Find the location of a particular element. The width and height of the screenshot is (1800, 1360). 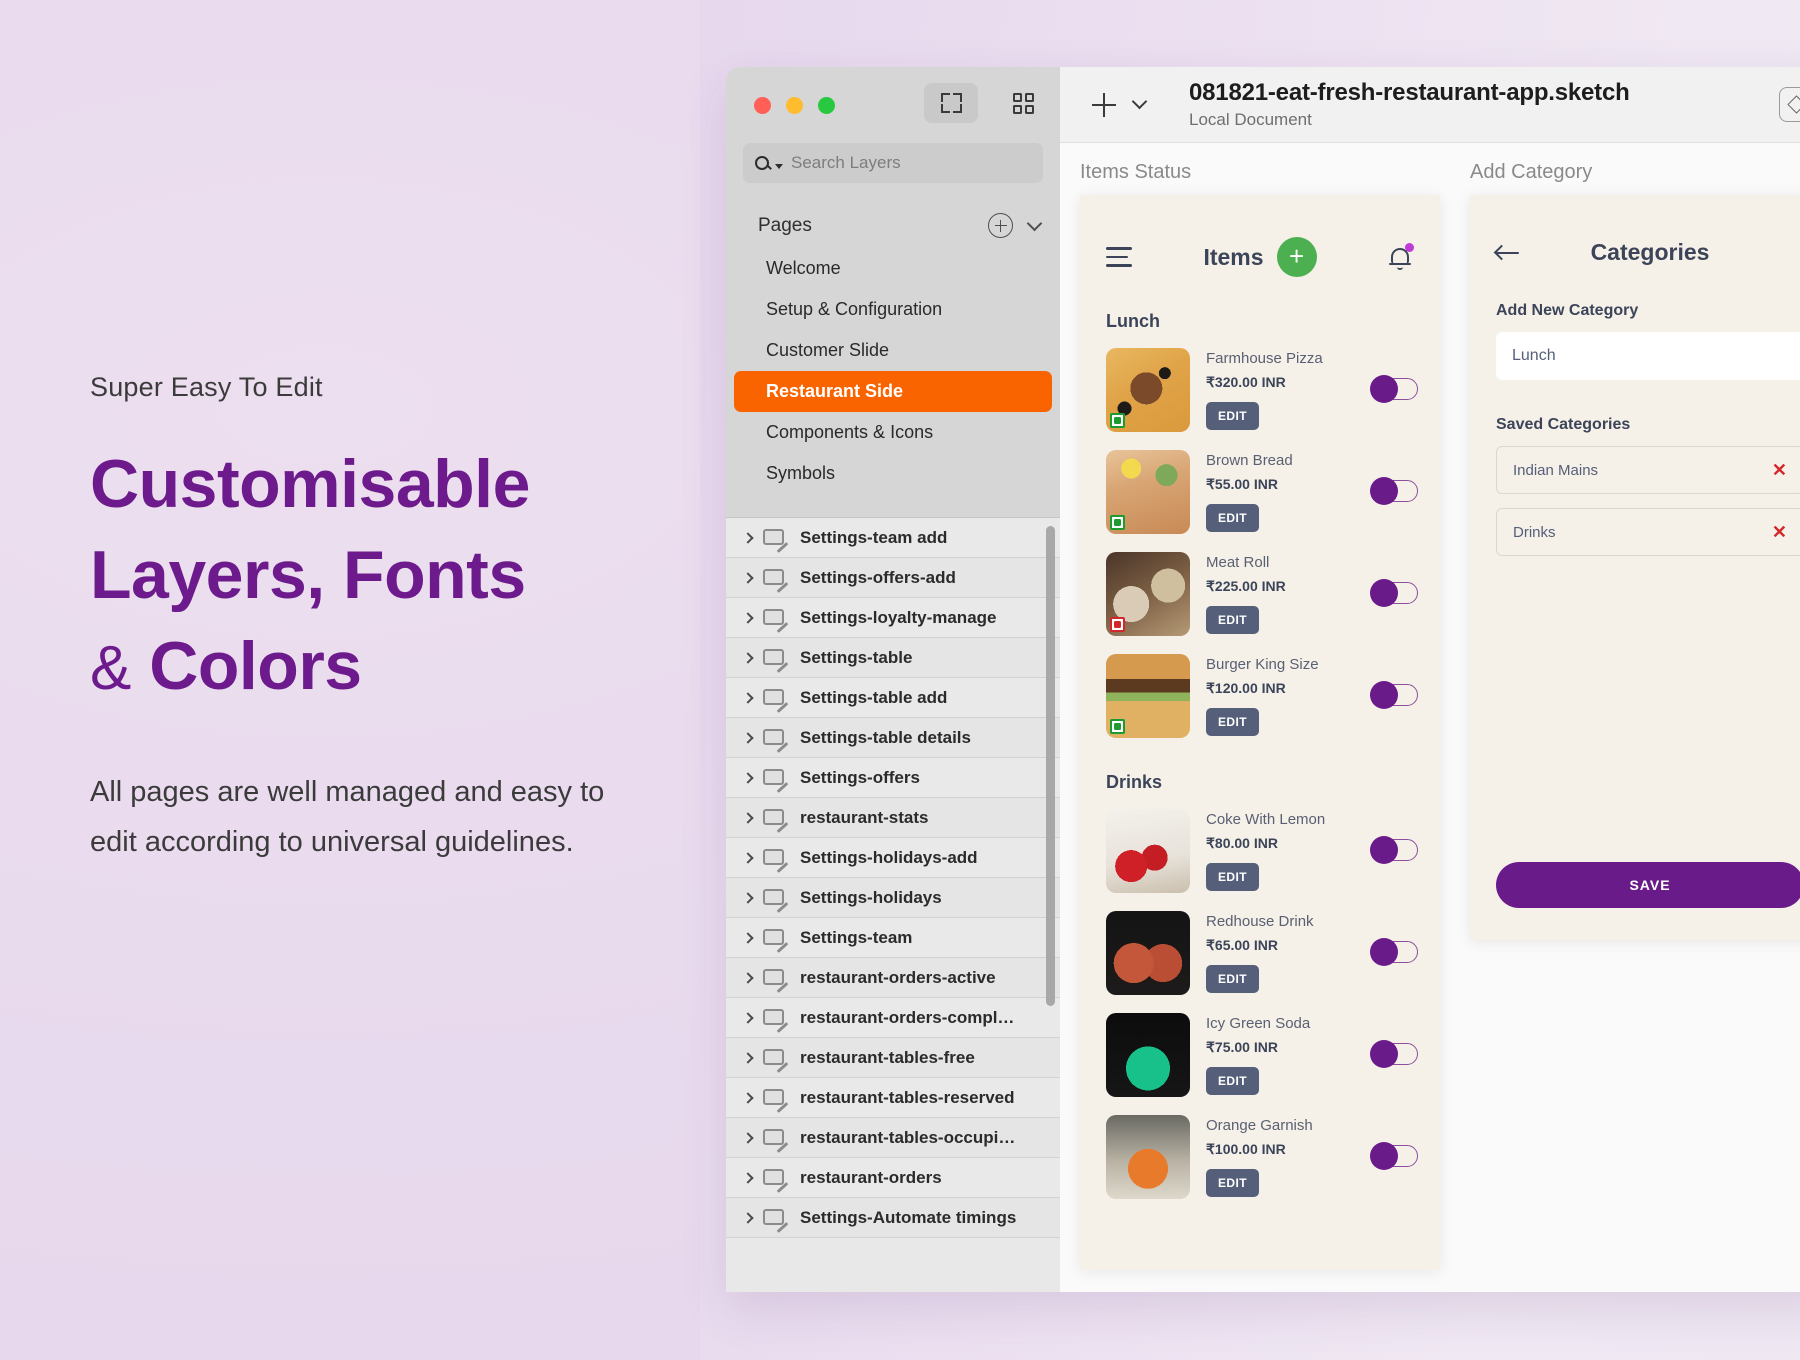

layer-row: Settings-offers is located at coordinates (893, 778).